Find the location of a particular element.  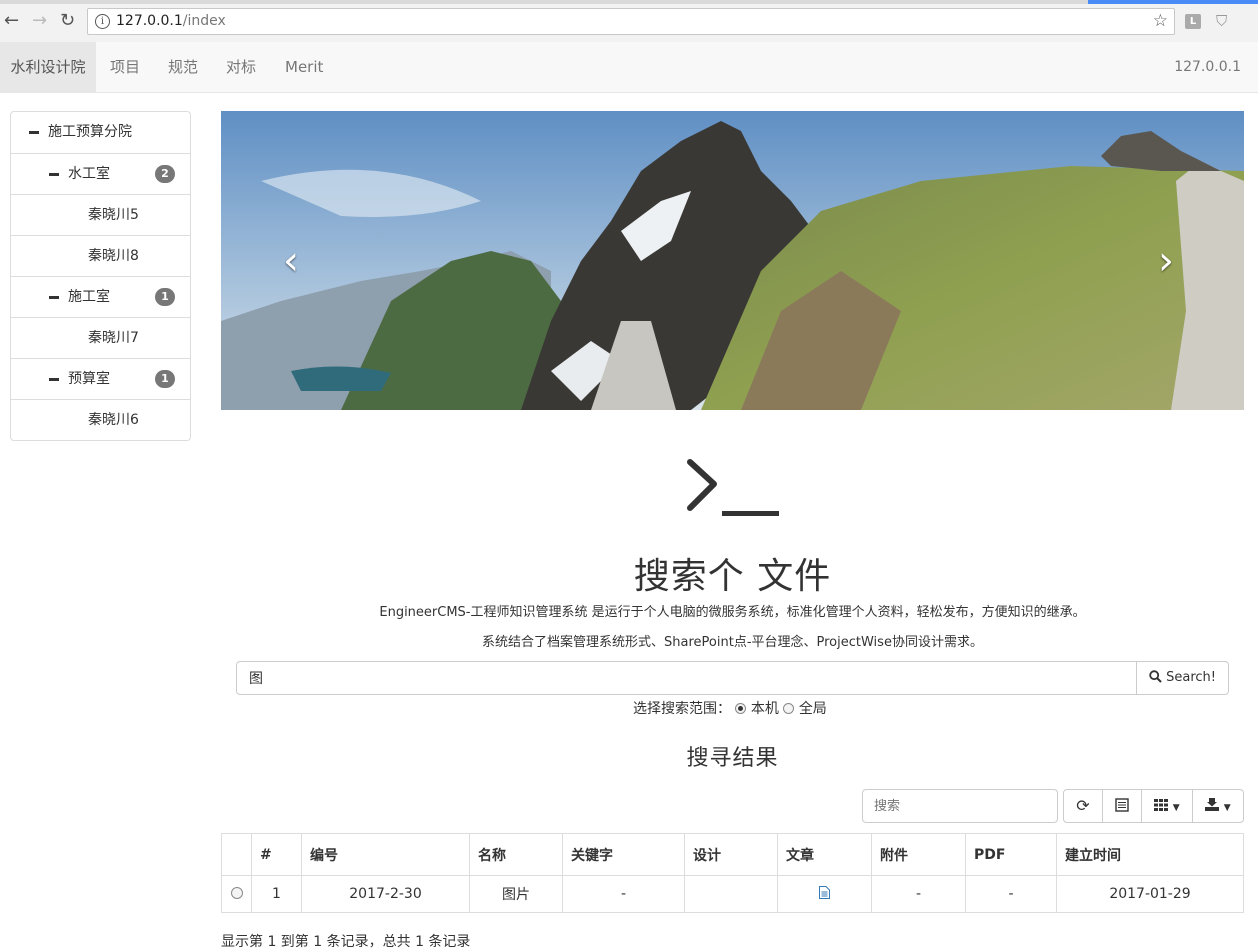

row-created: 2017-01-29 is located at coordinates (1150, 894).